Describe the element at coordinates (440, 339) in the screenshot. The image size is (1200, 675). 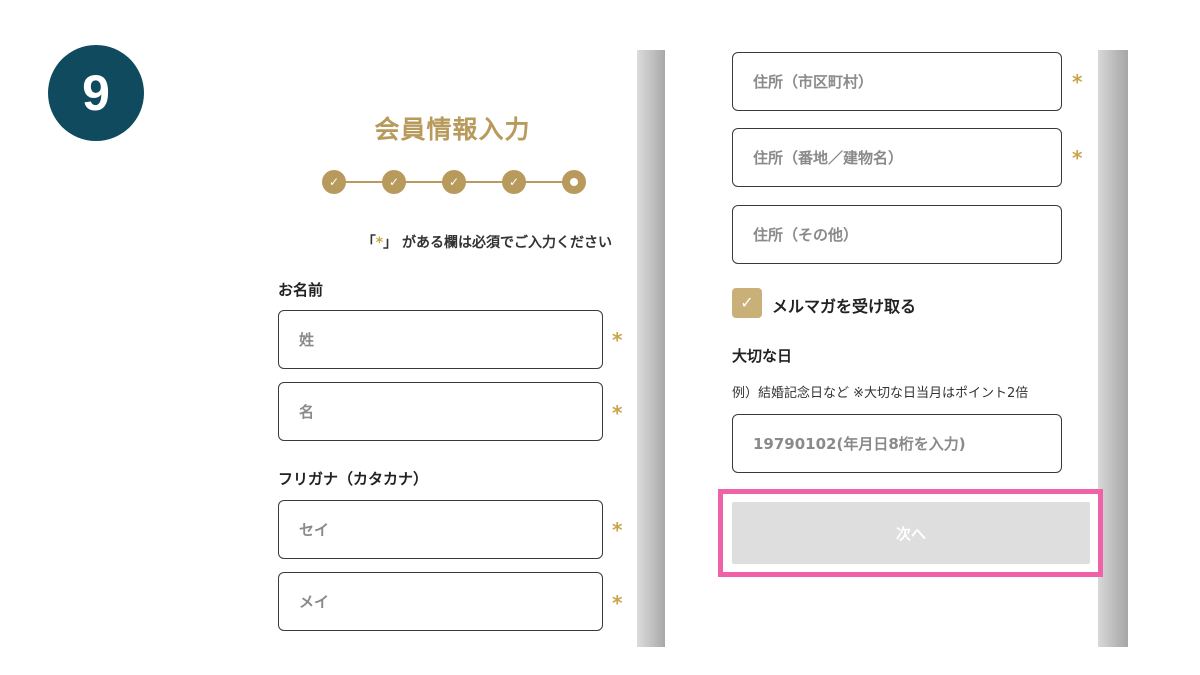
I see `last-name-input: 姓` at that location.